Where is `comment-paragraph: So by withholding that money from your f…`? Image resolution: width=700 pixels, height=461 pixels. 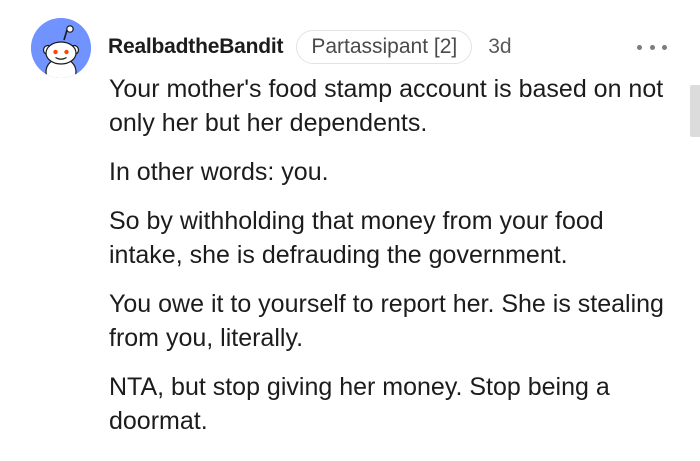 comment-paragraph: So by withholding that money from your f… is located at coordinates (356, 238).